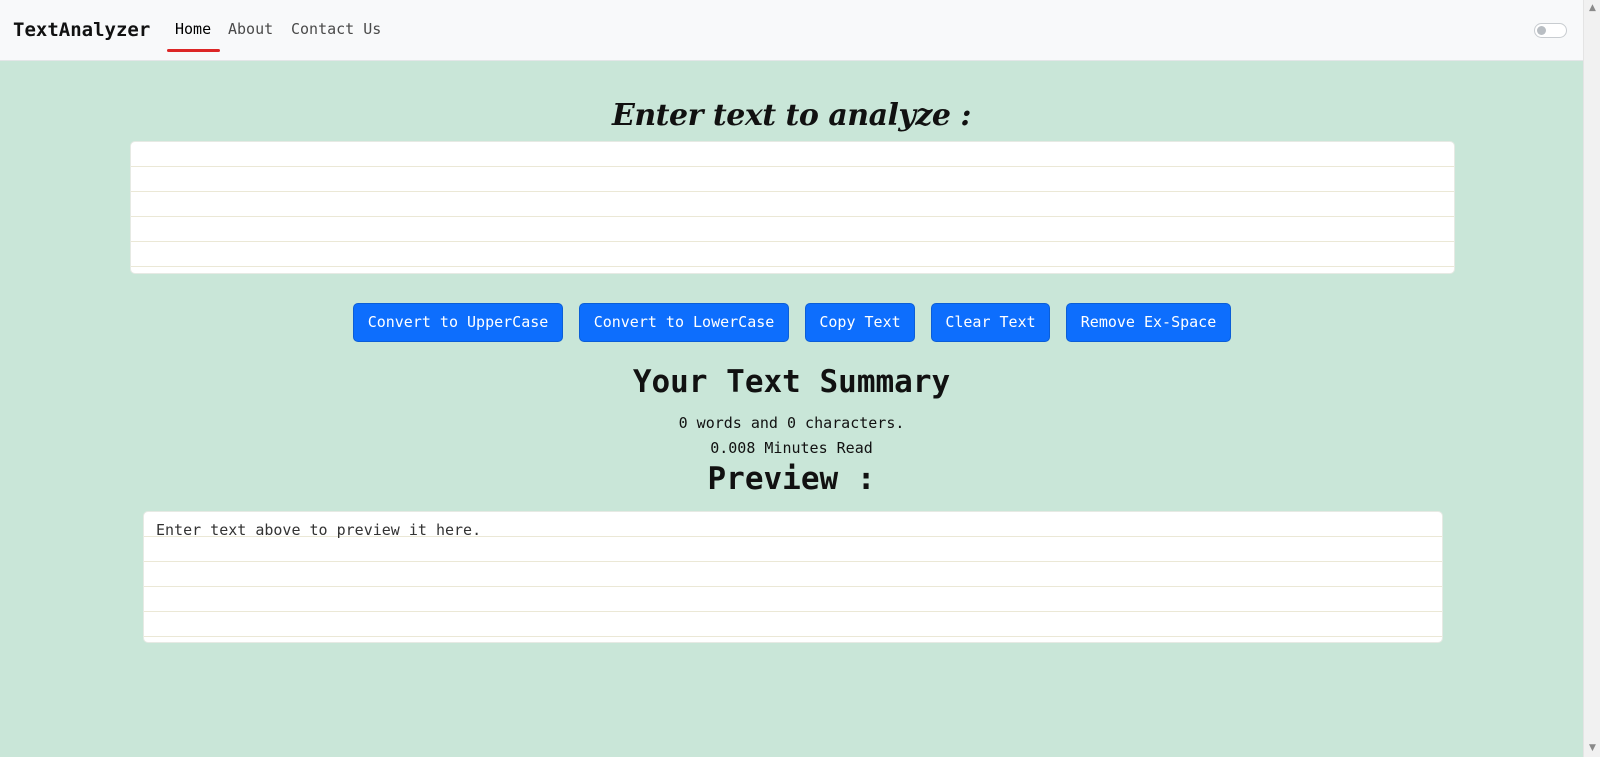 The height and width of the screenshot is (757, 1600). Describe the element at coordinates (1592, 8) in the screenshot. I see `chevron-up-icon: ▲` at that location.